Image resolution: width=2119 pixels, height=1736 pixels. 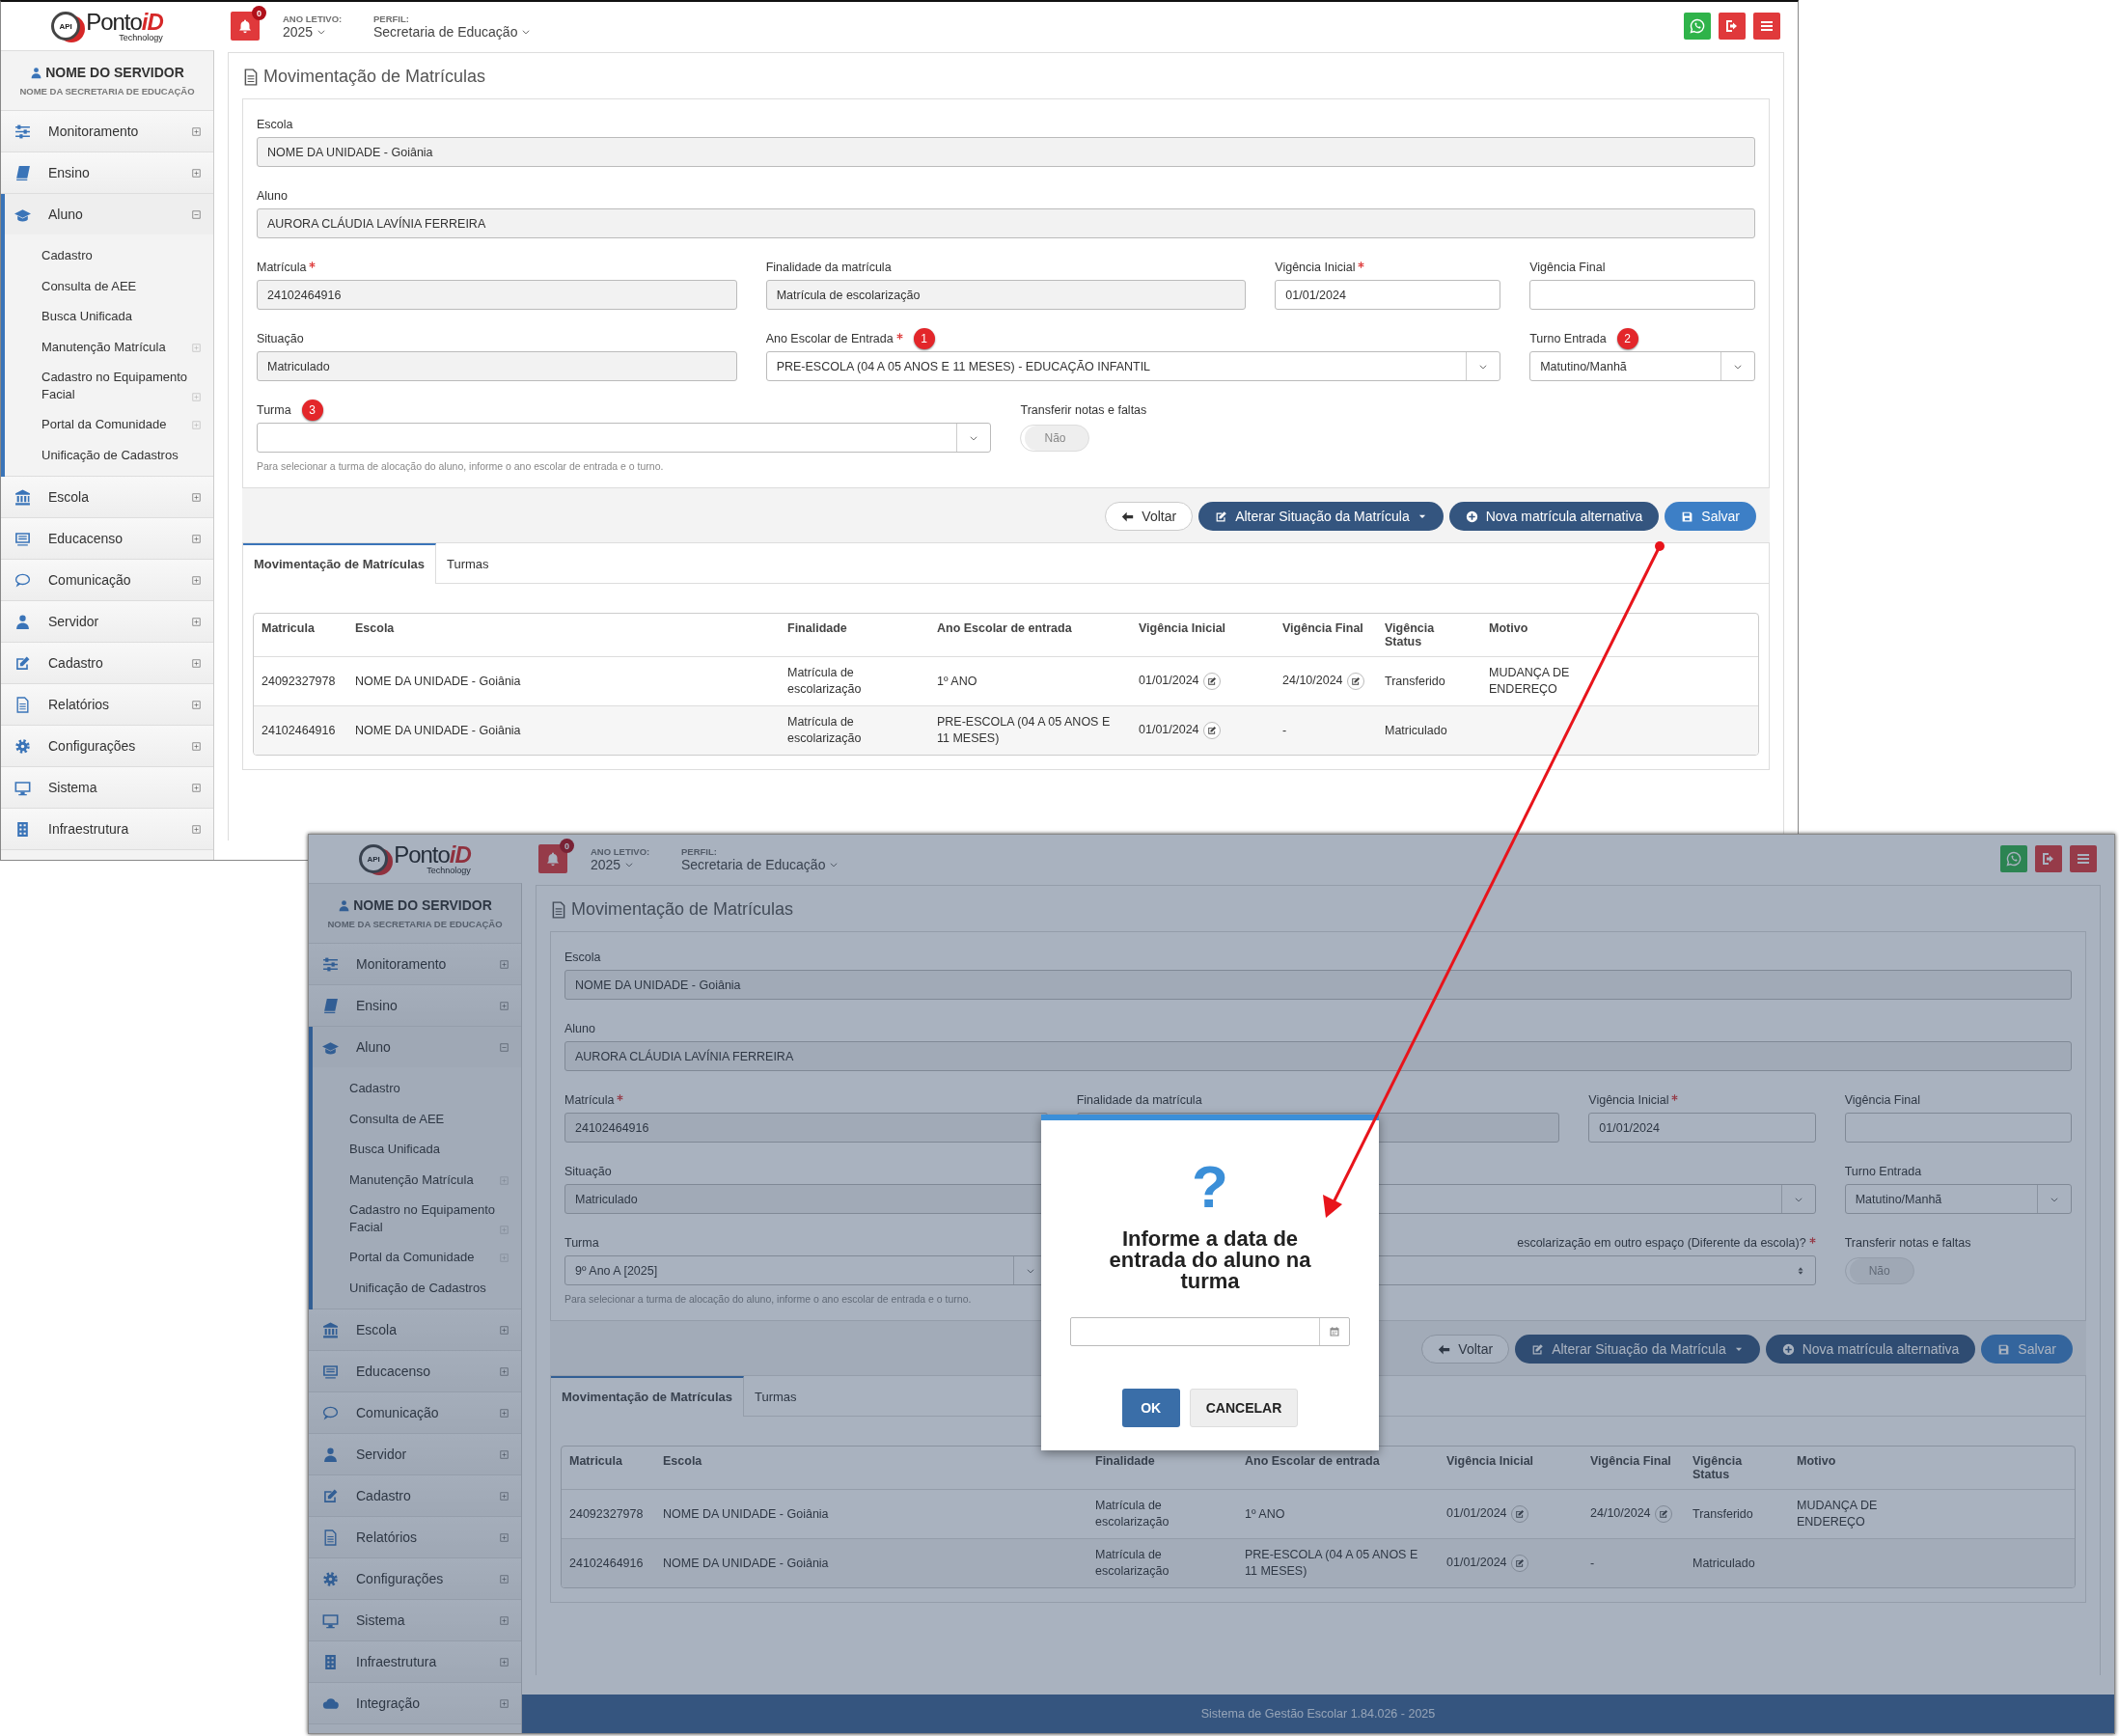 What do you see at coordinates (1150, 1408) in the screenshot?
I see `dialog-button: OK` at bounding box center [1150, 1408].